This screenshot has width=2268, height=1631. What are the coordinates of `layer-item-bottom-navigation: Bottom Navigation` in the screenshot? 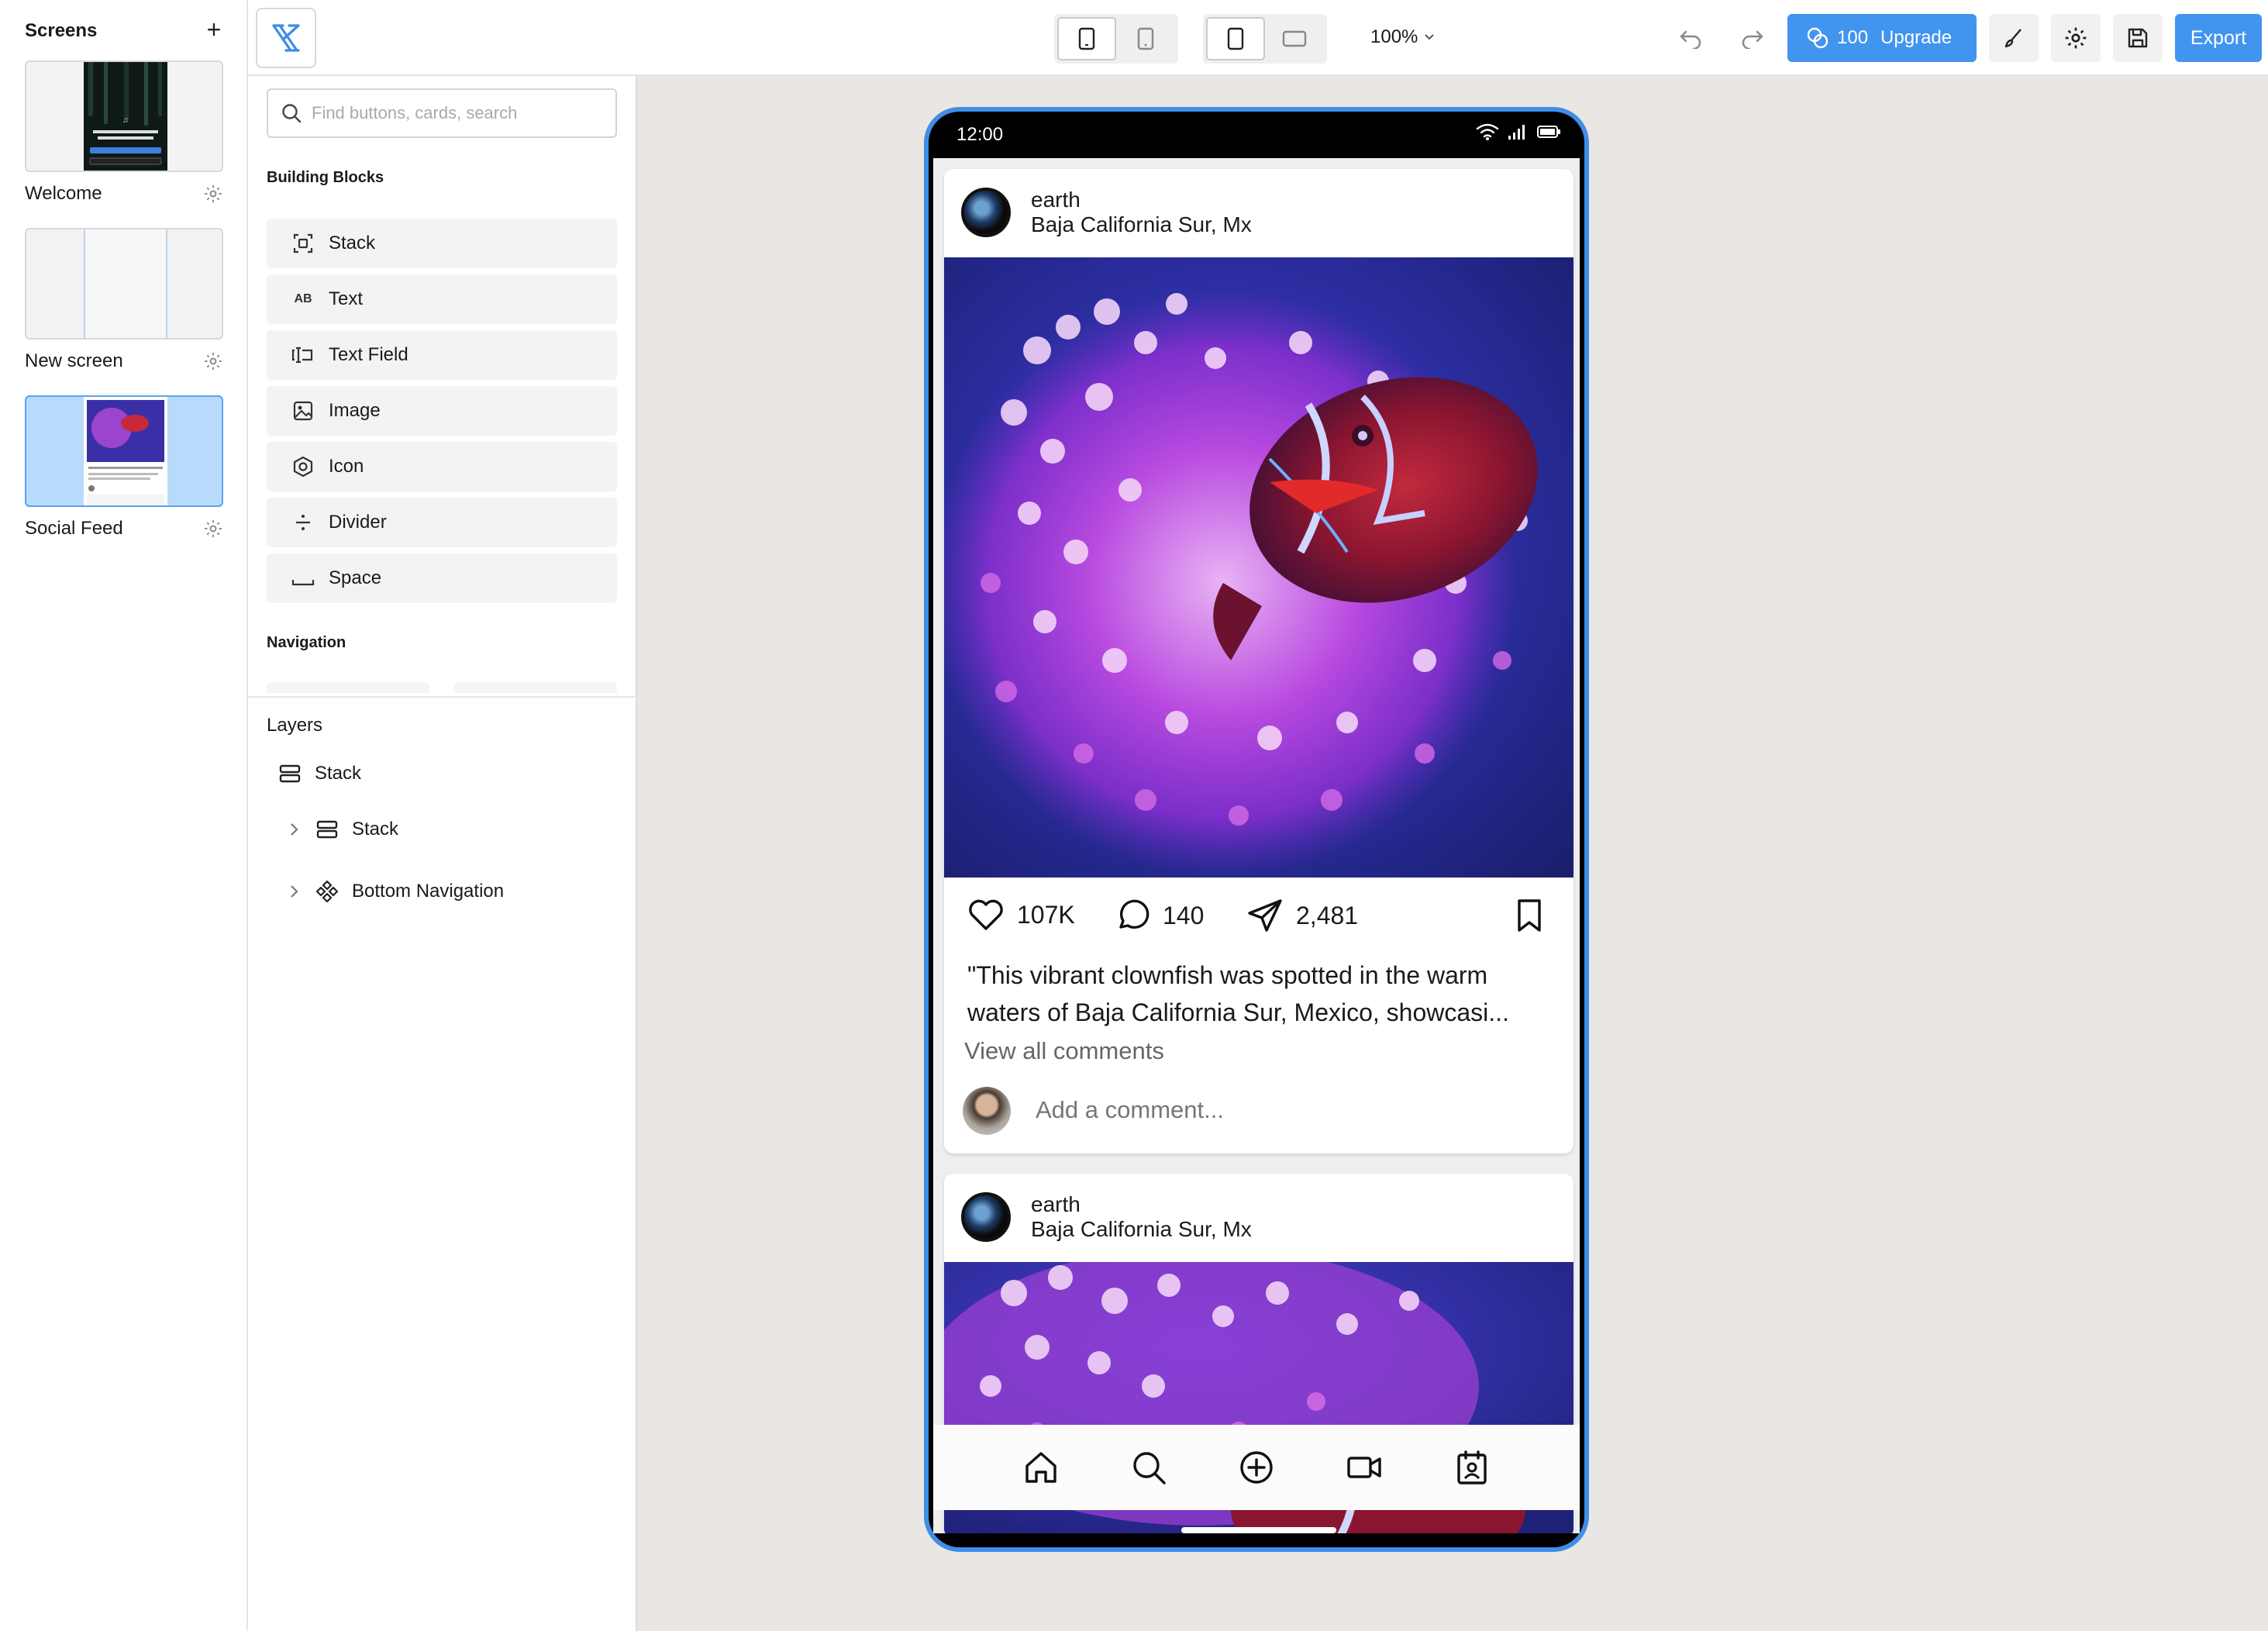 It's located at (394, 891).